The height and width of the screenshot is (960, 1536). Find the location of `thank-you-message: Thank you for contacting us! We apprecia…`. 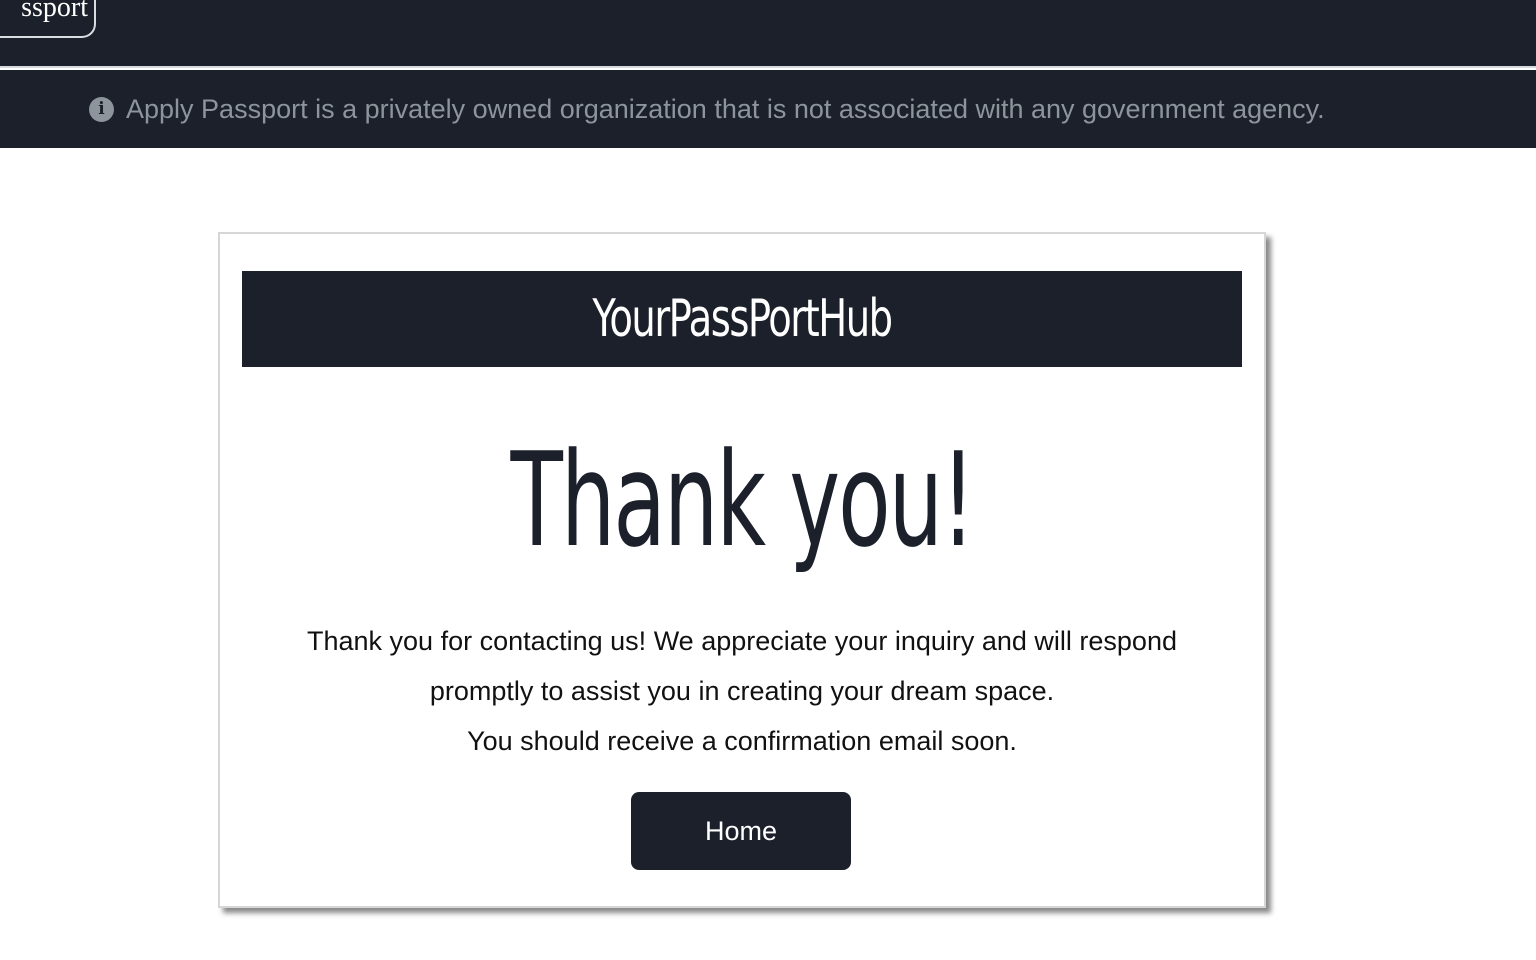

thank-you-message: Thank you for contacting us! We apprecia… is located at coordinates (742, 691).